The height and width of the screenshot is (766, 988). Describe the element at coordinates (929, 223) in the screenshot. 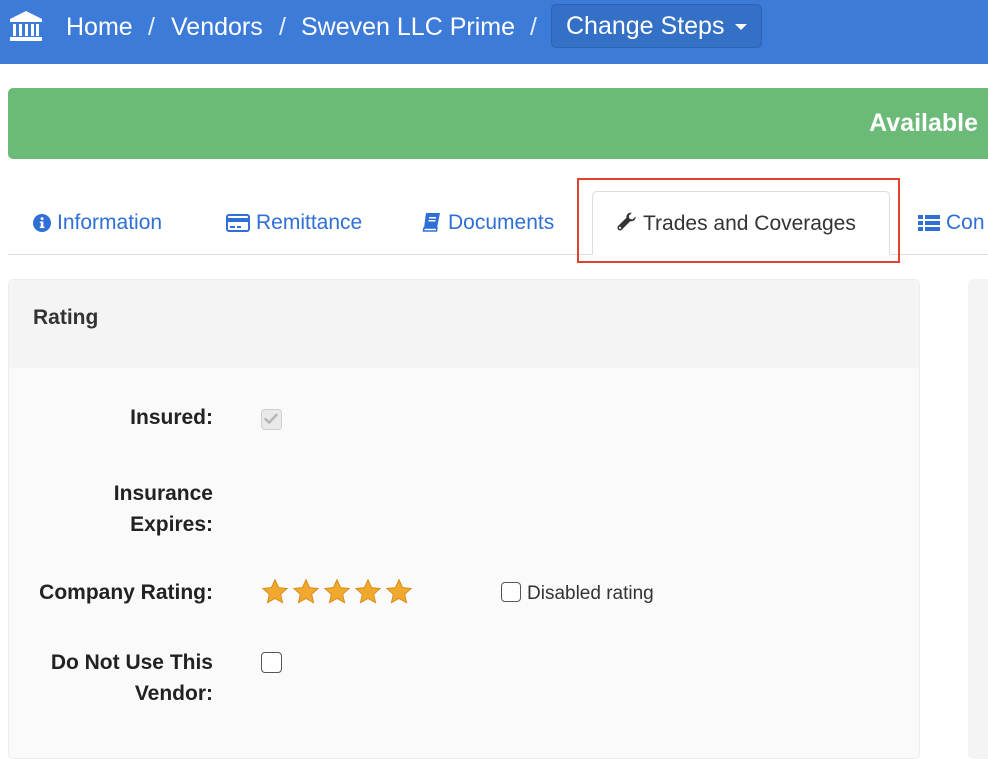

I see `list-icon` at that location.